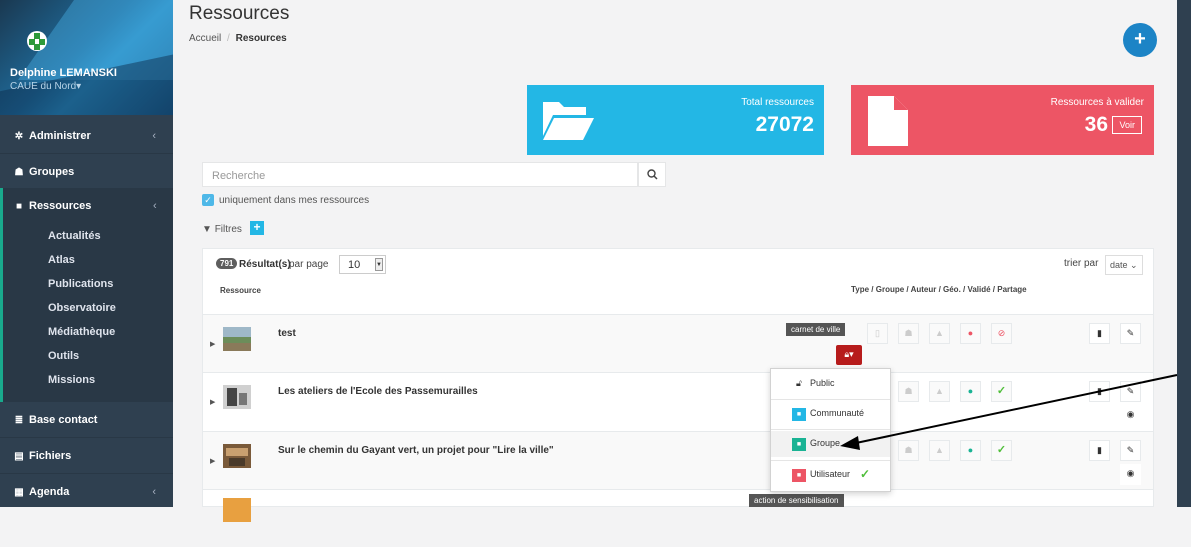 The width and height of the screenshot is (1191, 547). I want to click on folder-open-icon, so click(568, 121).